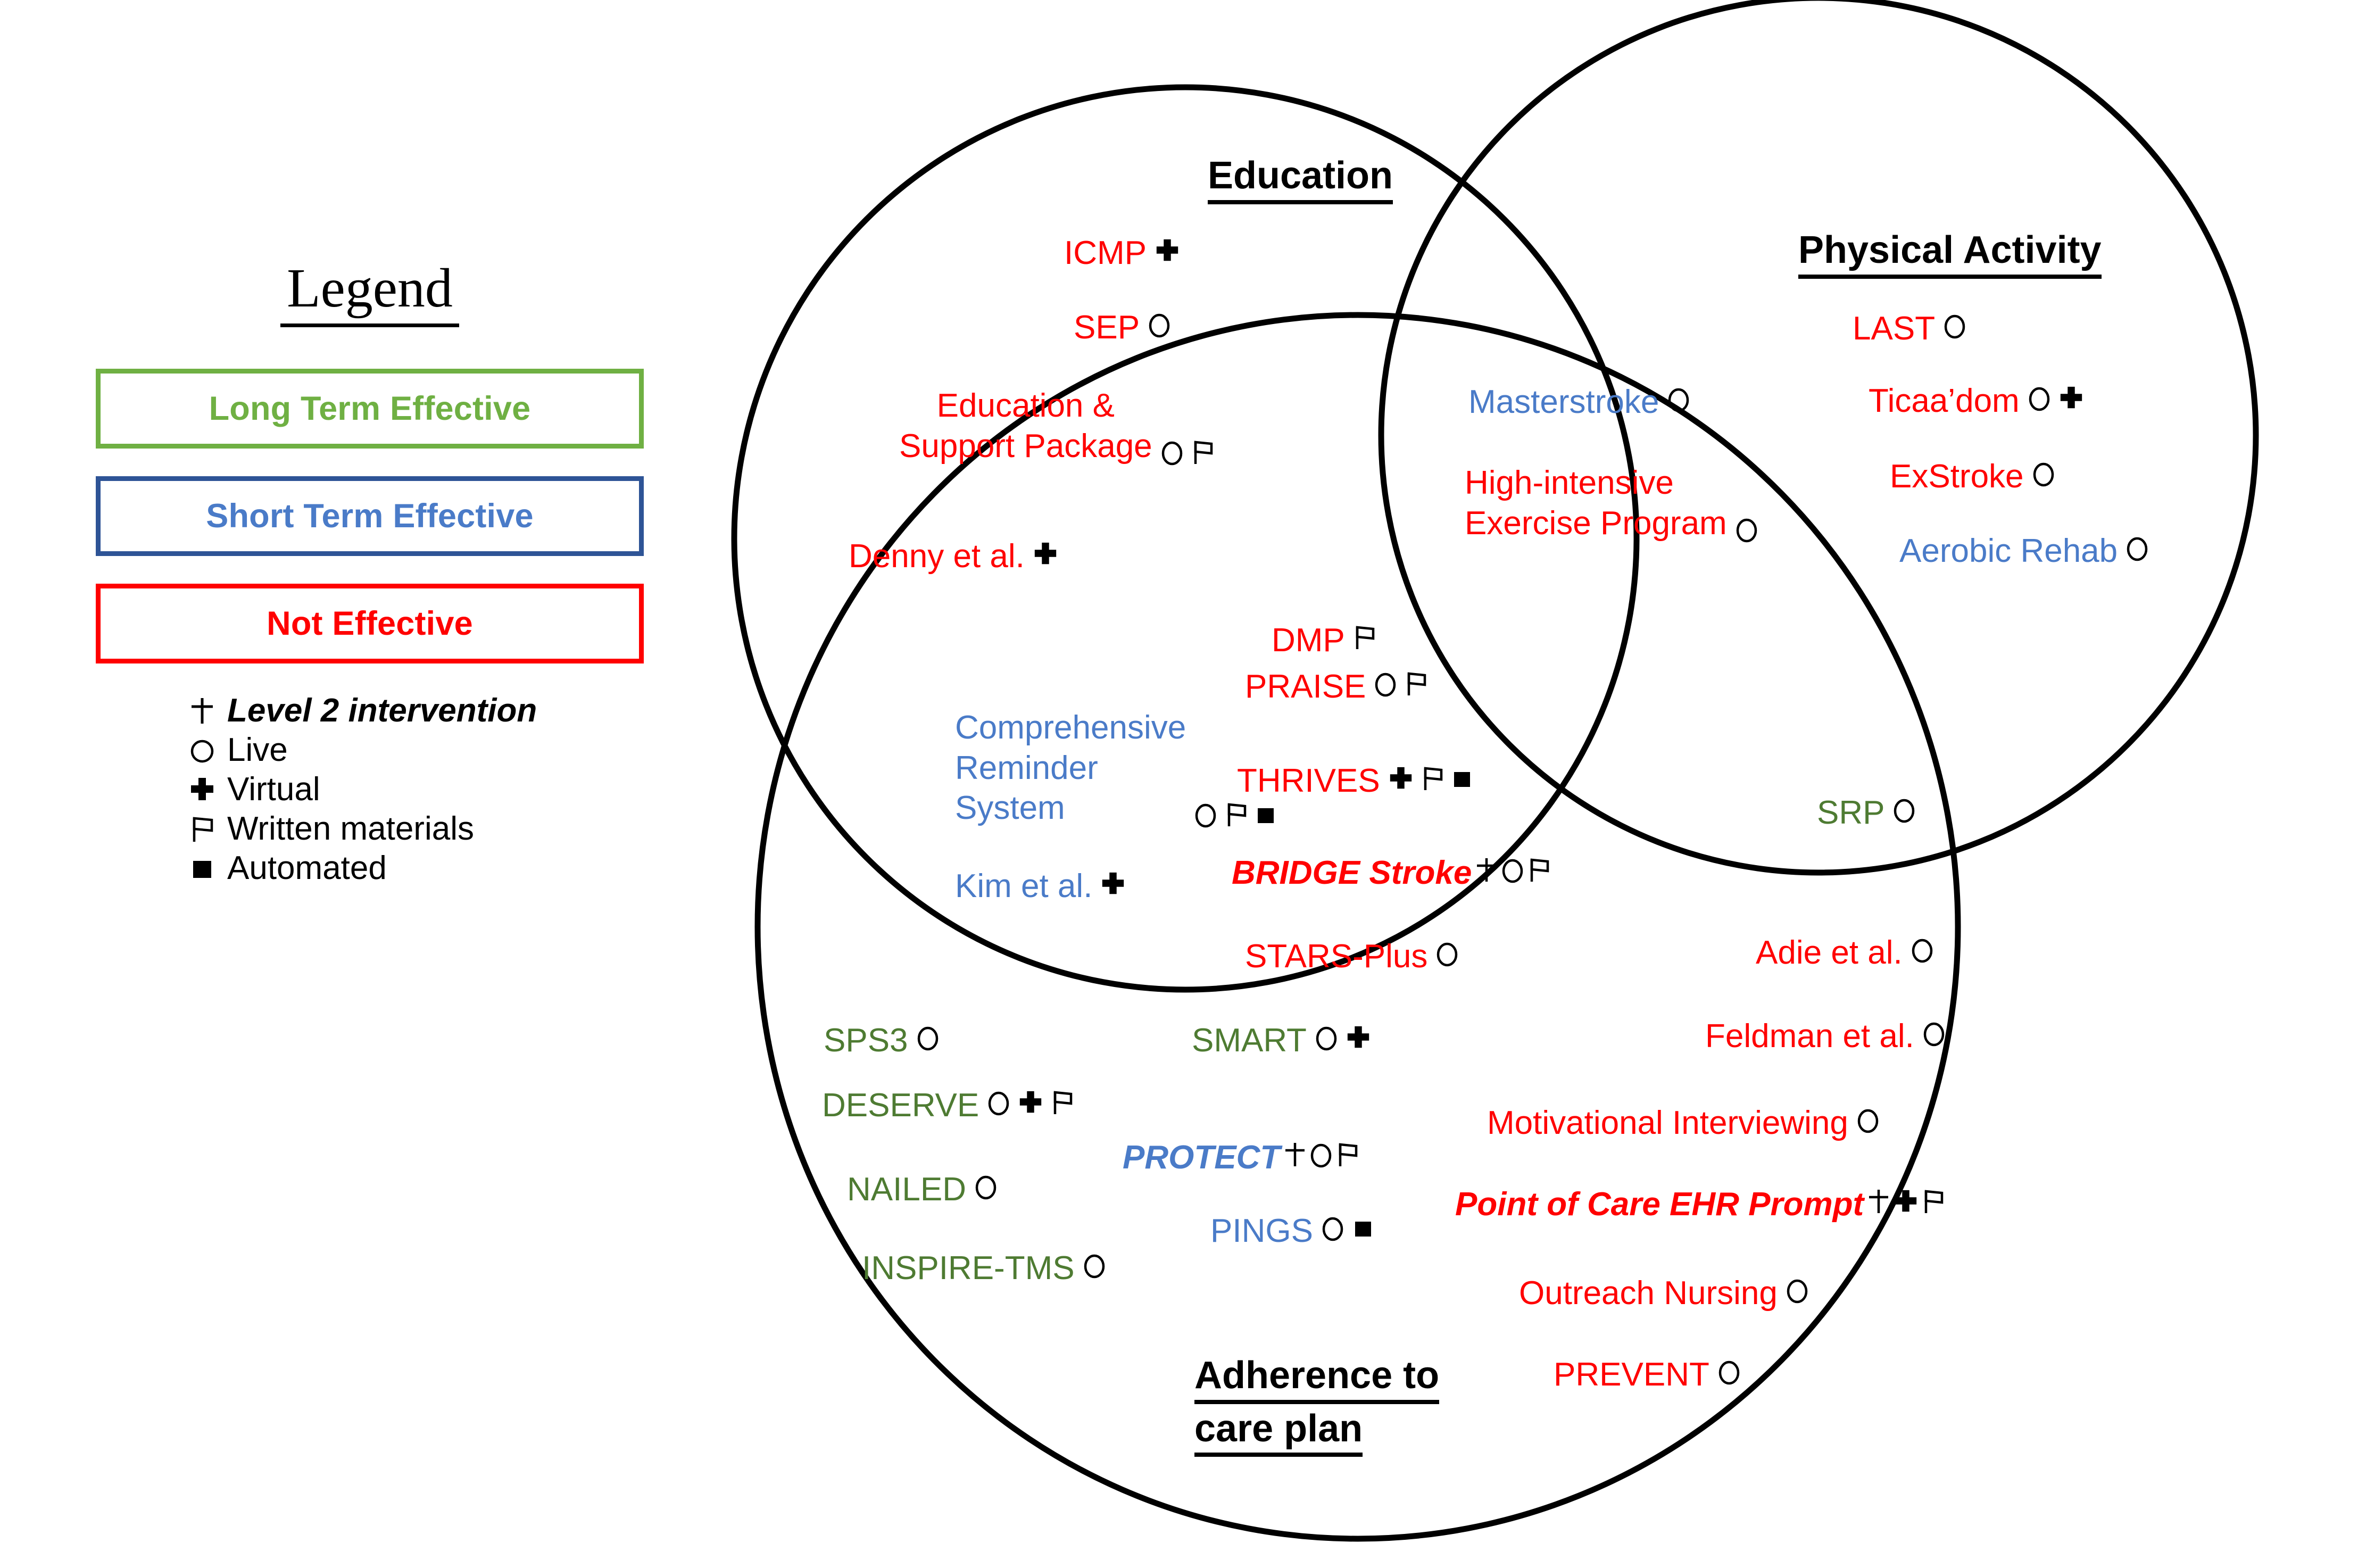  Describe the element at coordinates (984, 1268) in the screenshot. I see `entry-inspire-tms: INSPIRE-TMS` at that location.